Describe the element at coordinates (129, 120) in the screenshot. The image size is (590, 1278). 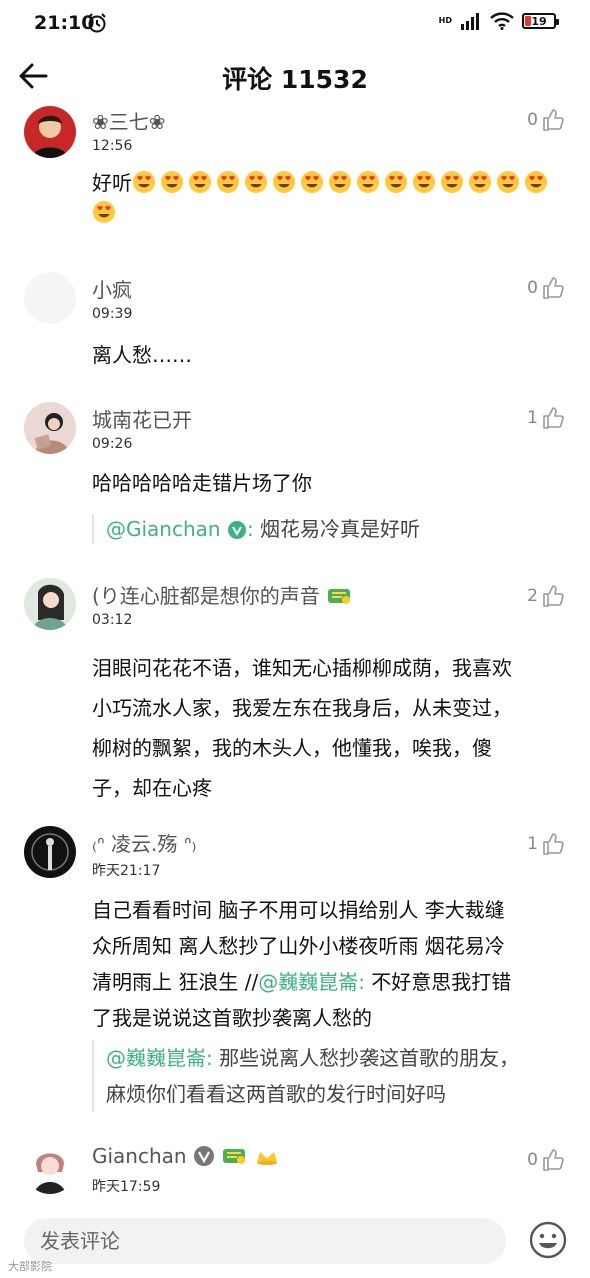
I see `username: ❀三七❀` at that location.